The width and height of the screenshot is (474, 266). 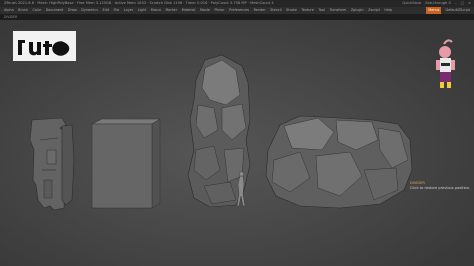 I want to click on character-thumbnail, so click(x=445, y=63).